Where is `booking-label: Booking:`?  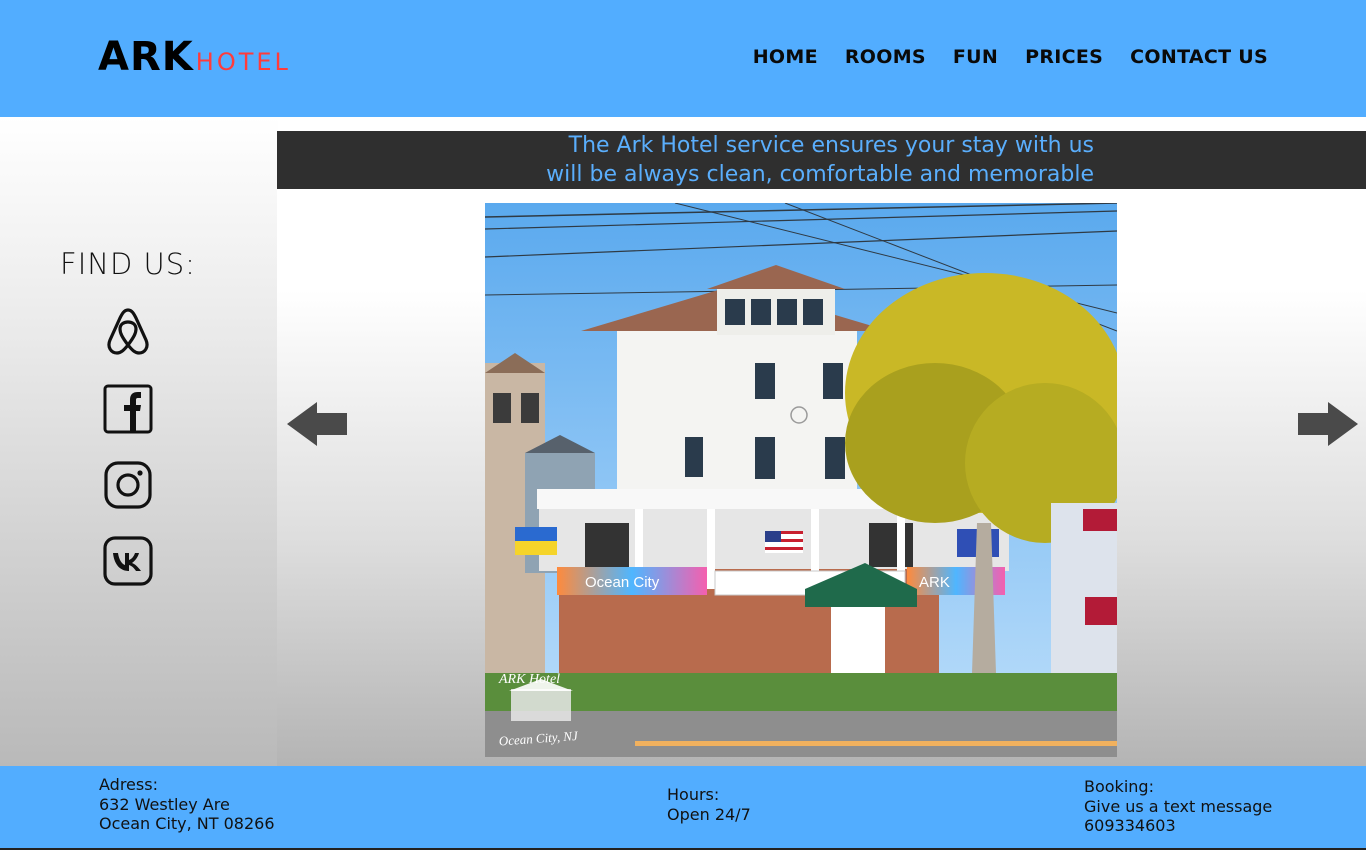
booking-label: Booking: is located at coordinates (1119, 786).